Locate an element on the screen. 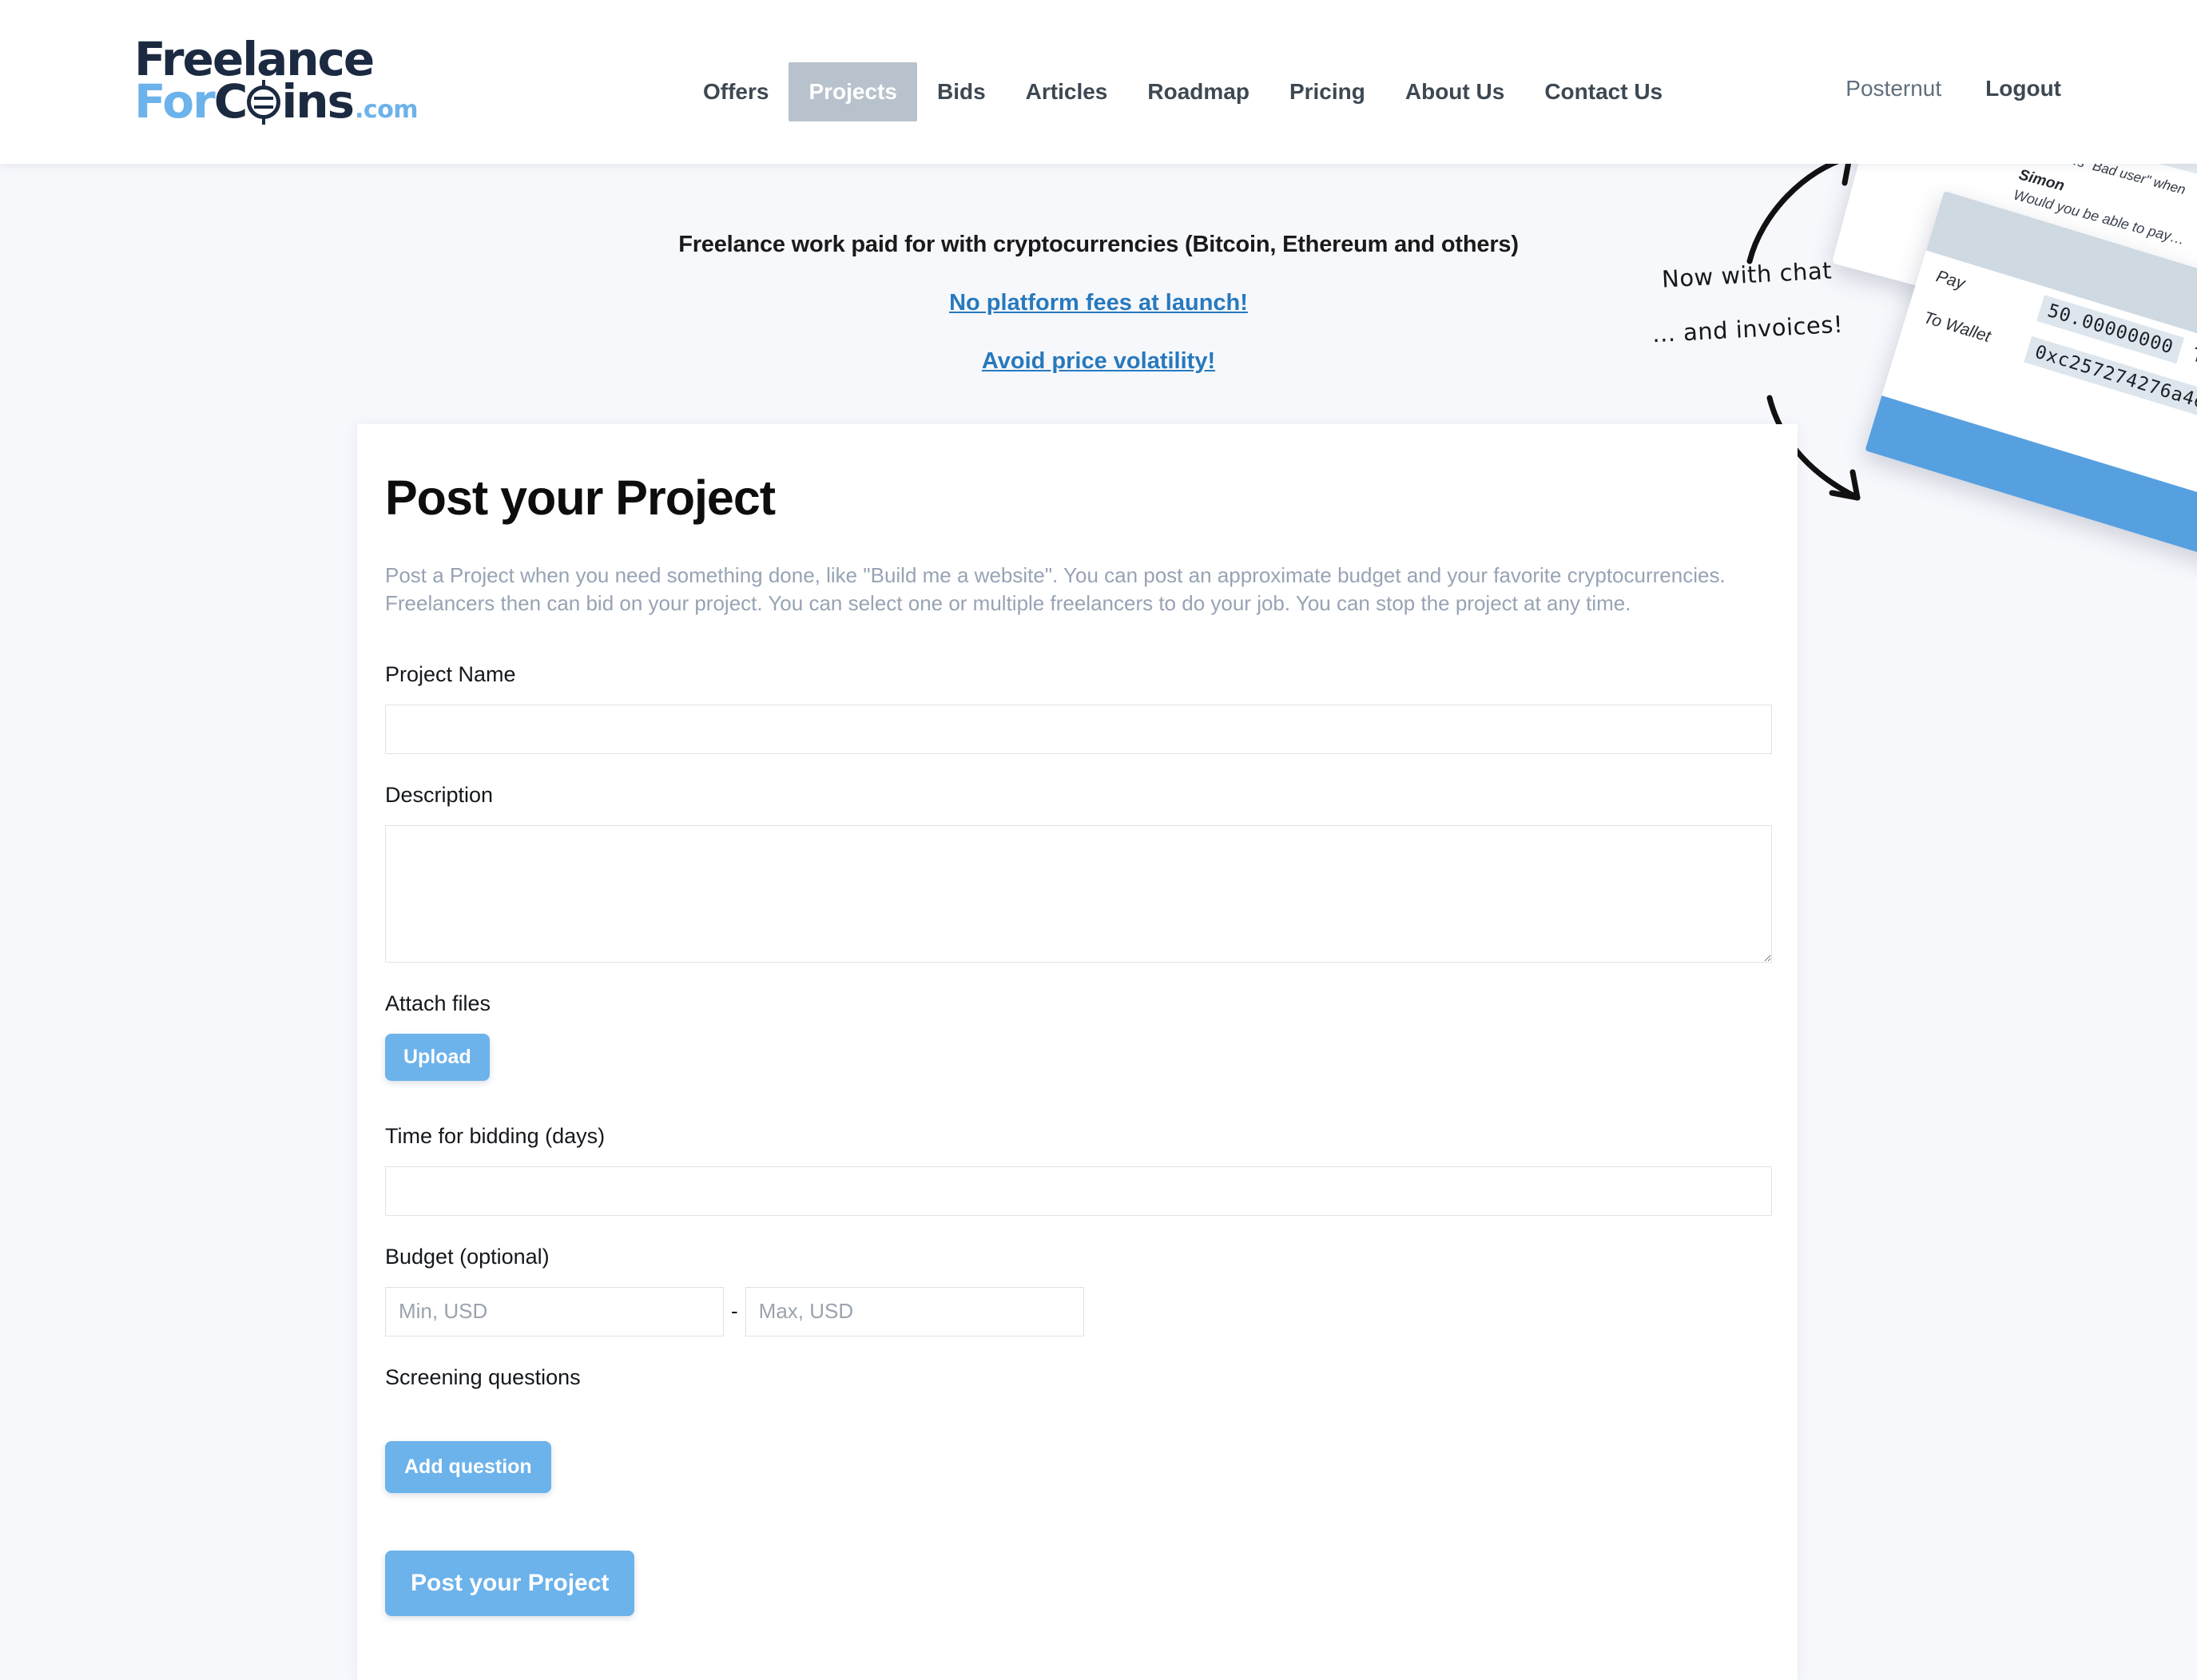 The height and width of the screenshot is (1680, 2197). nav-item-roadmap: Roadmap is located at coordinates (1198, 92).